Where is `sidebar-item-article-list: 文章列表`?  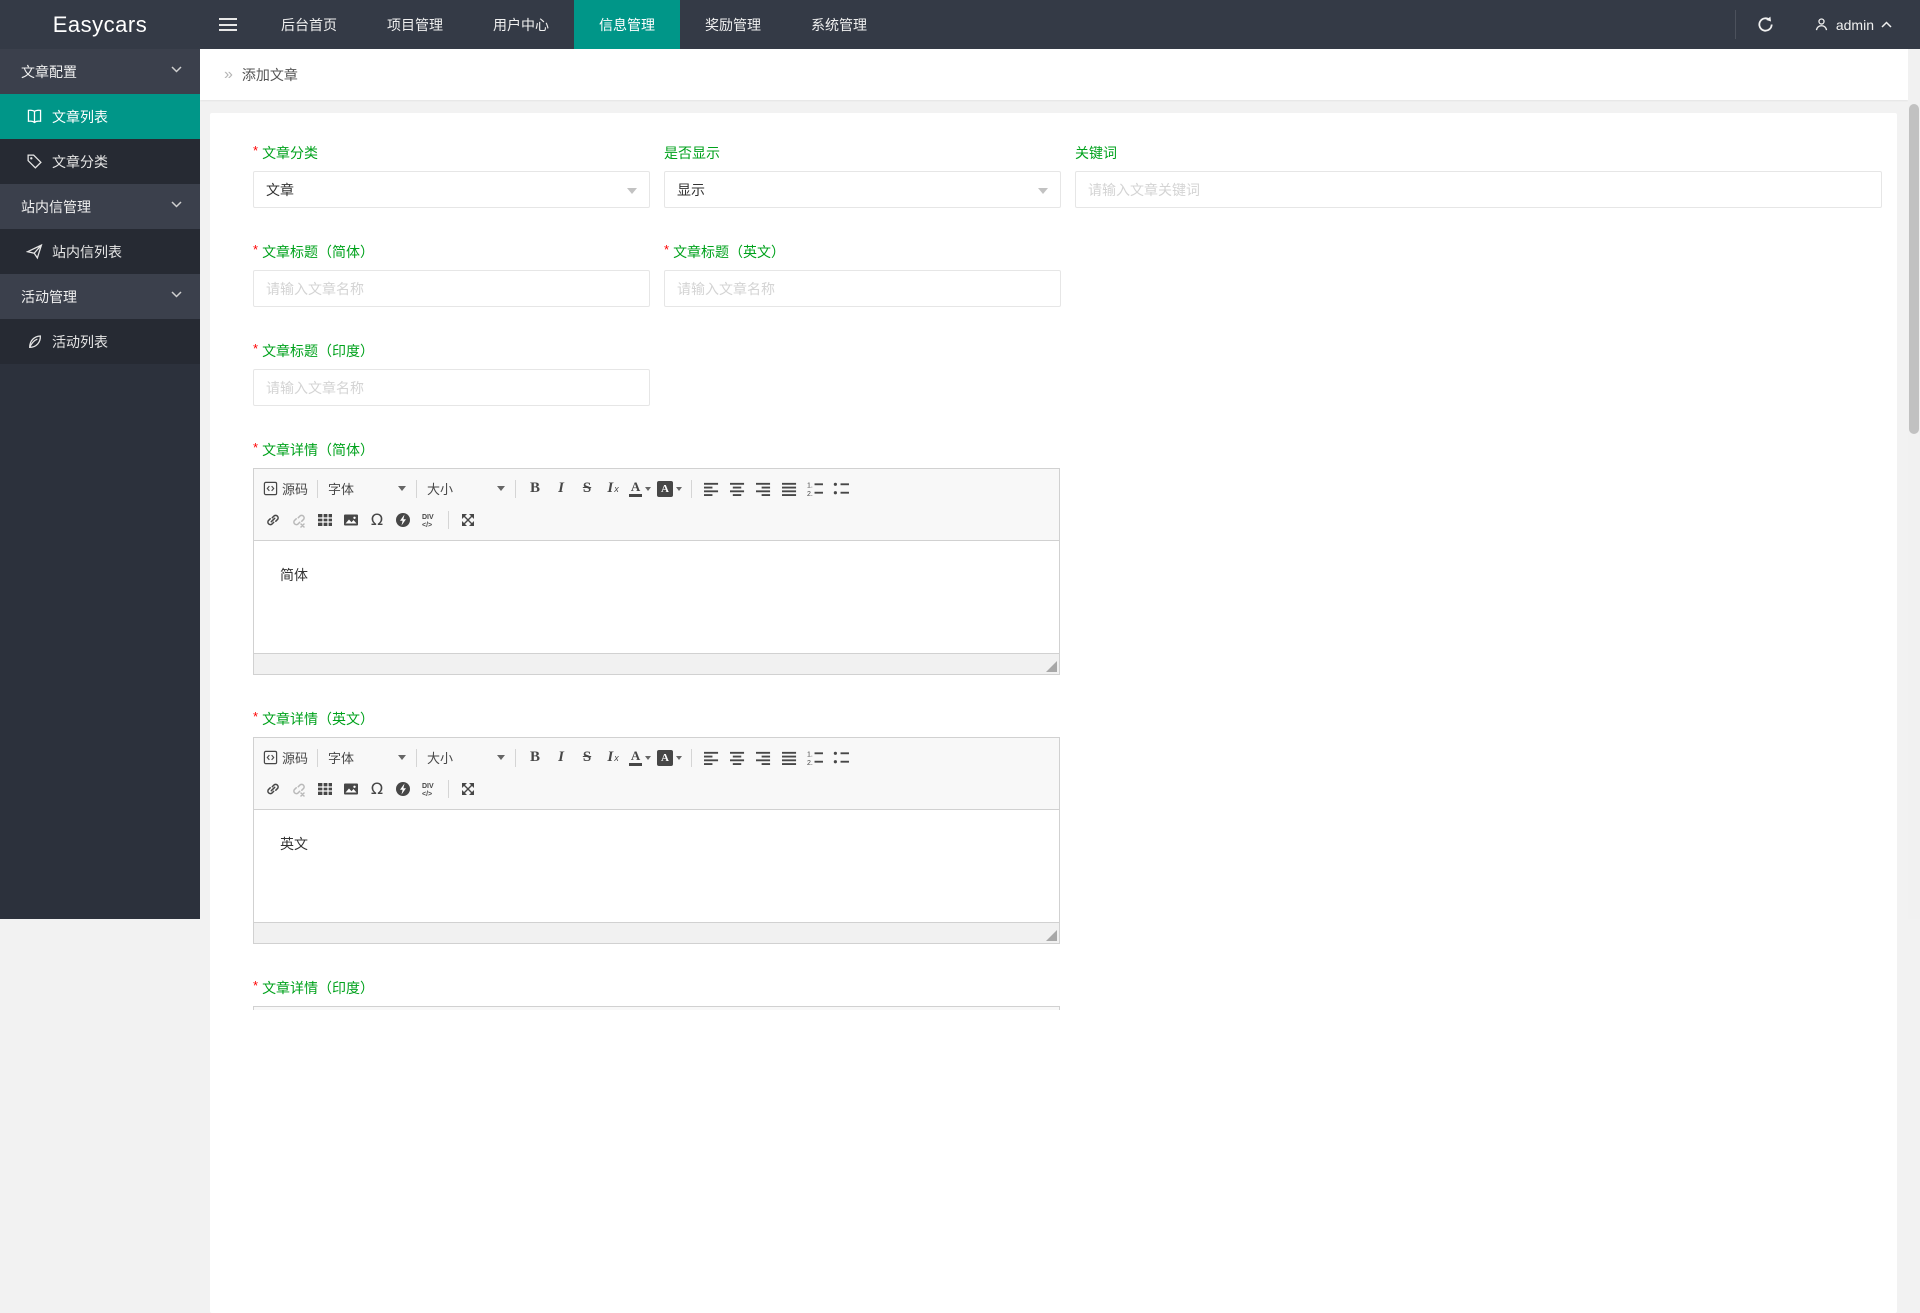 sidebar-item-article-list: 文章列表 is located at coordinates (100, 116).